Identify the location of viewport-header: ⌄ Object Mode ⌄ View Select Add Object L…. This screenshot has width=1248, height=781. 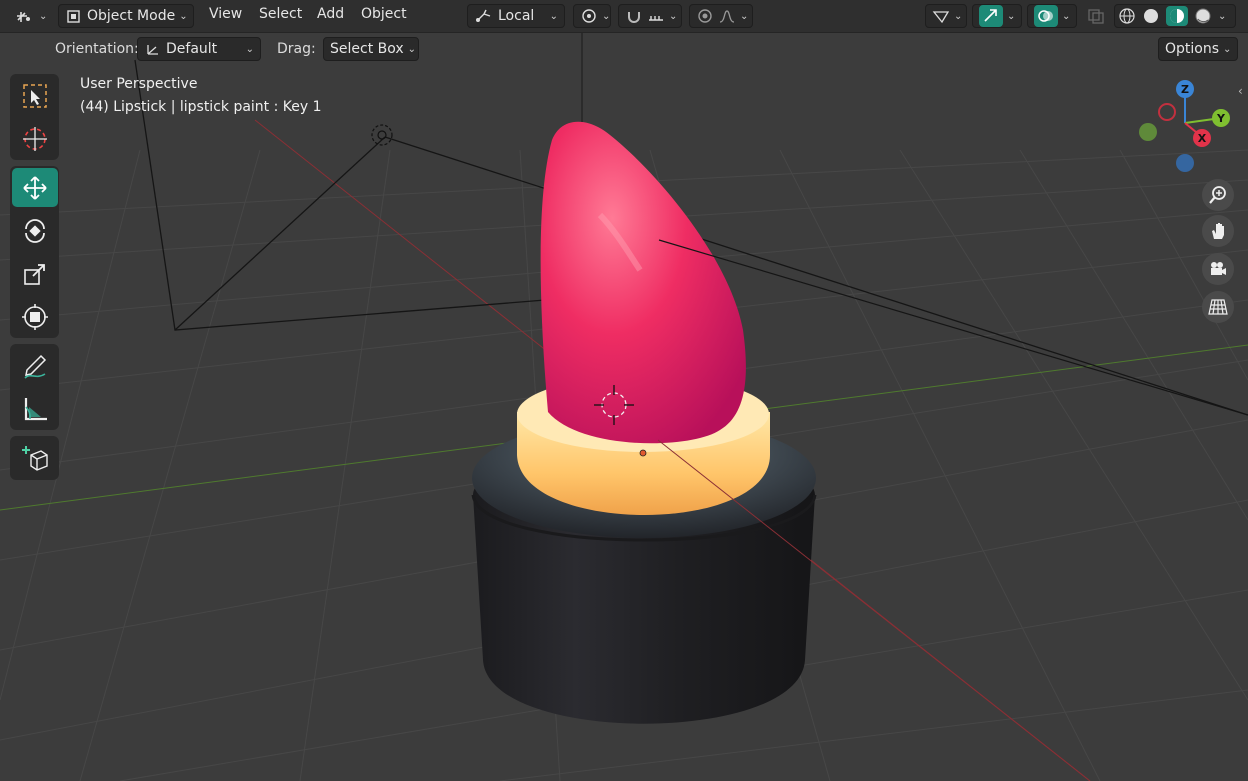
(624, 16).